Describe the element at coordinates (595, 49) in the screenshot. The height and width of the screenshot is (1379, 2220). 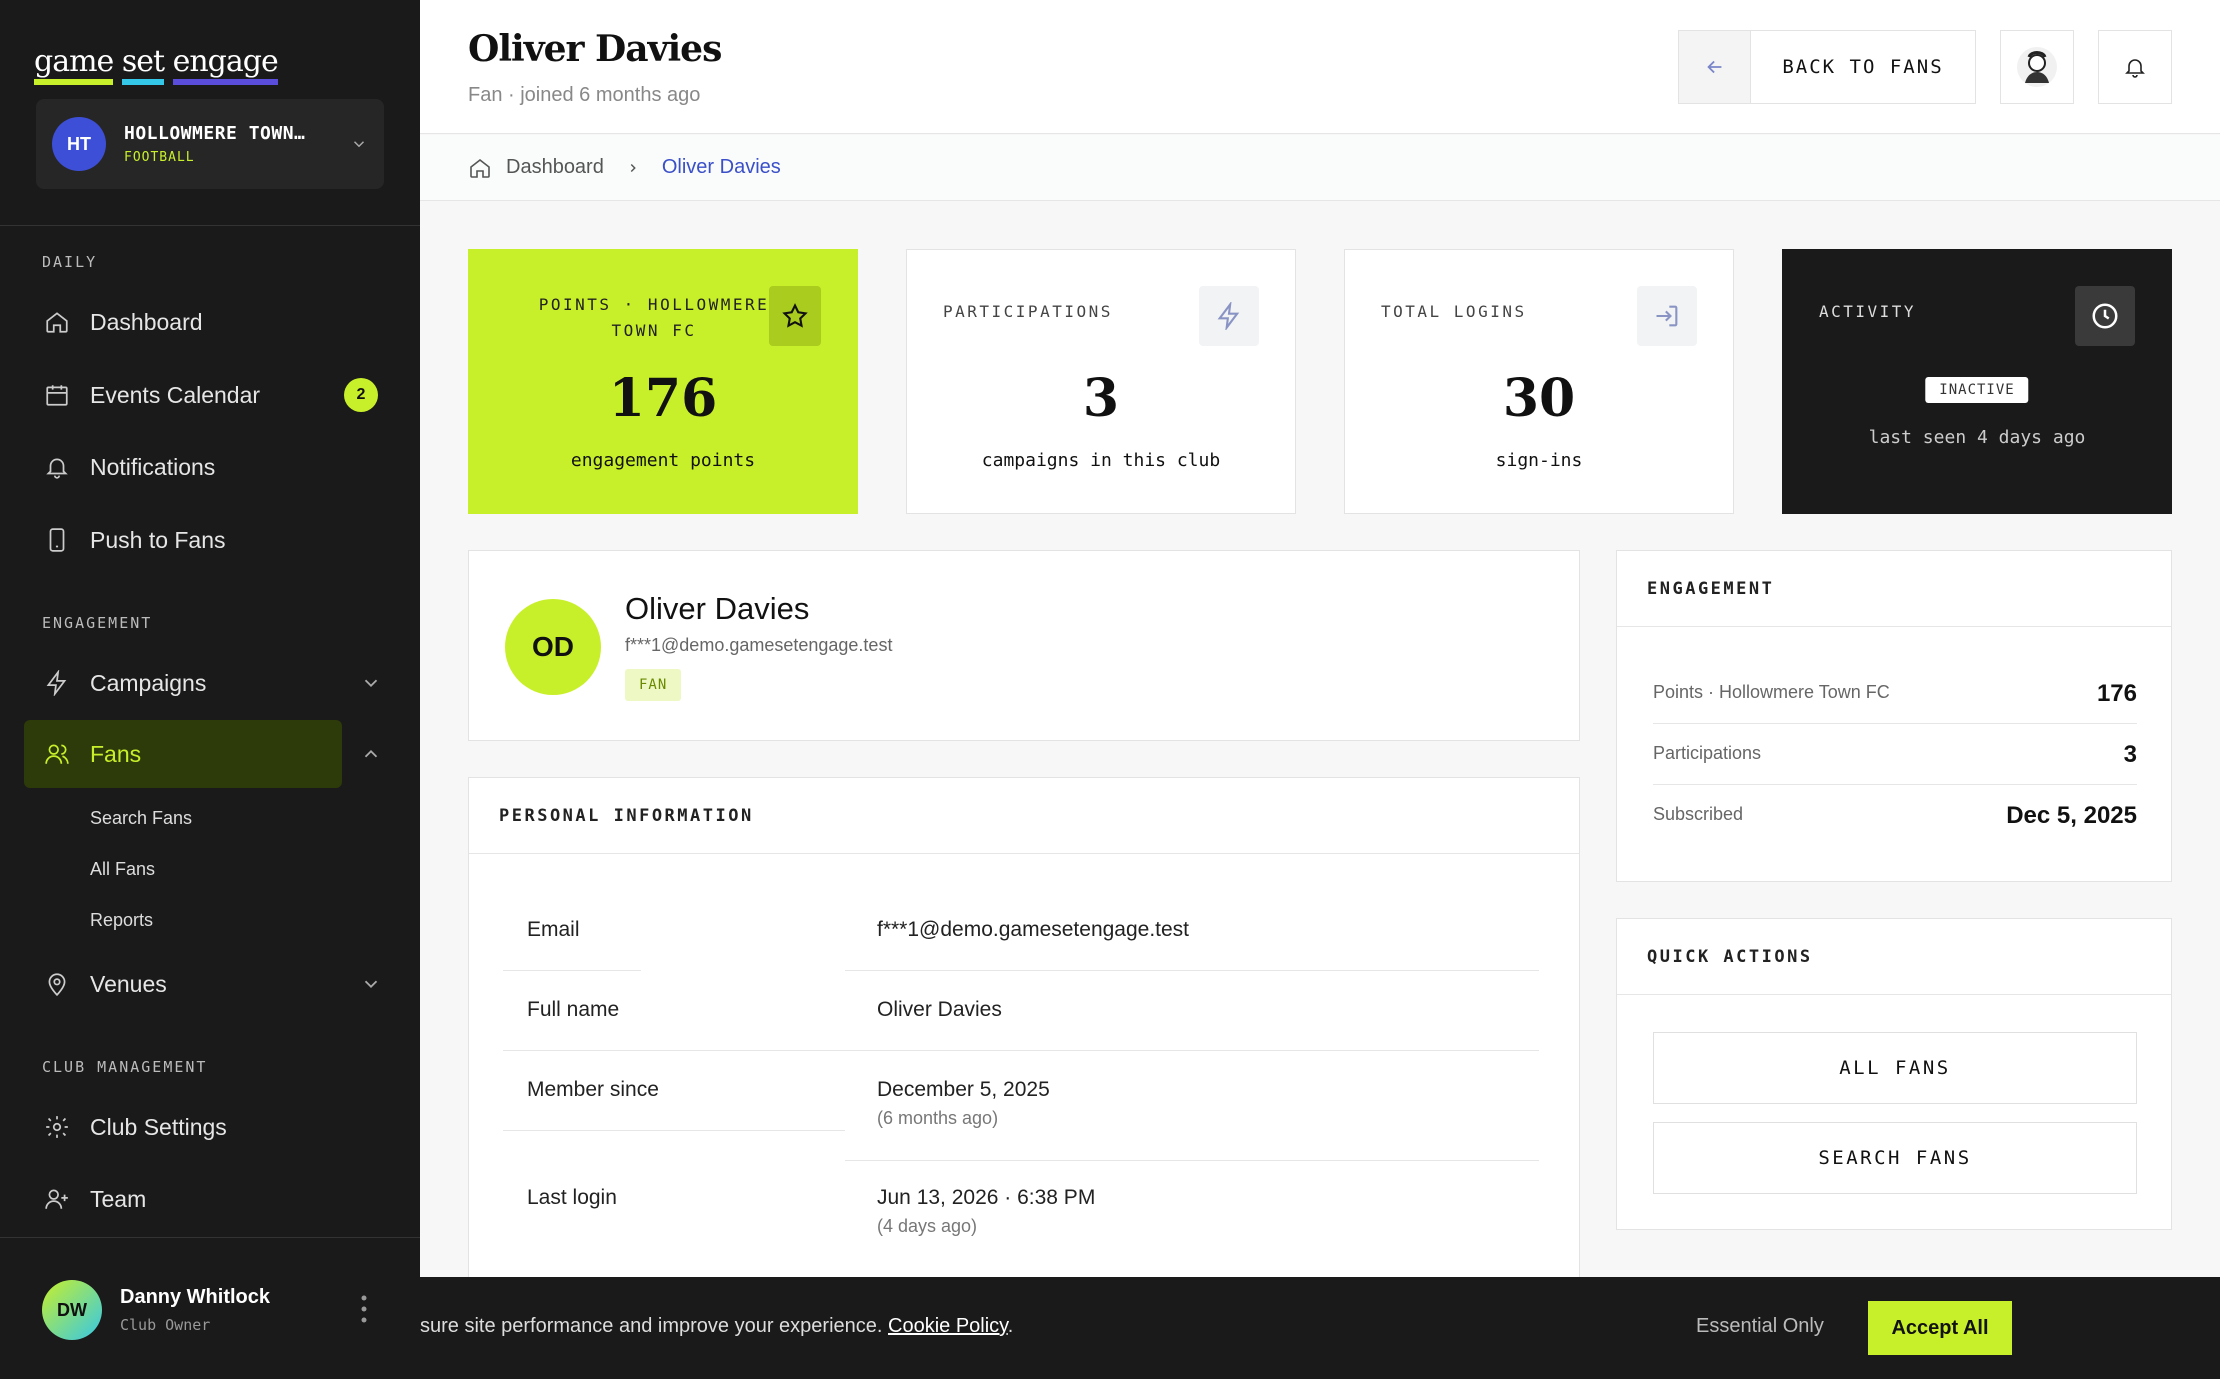
I see `page-title: Oliver Davies` at that location.